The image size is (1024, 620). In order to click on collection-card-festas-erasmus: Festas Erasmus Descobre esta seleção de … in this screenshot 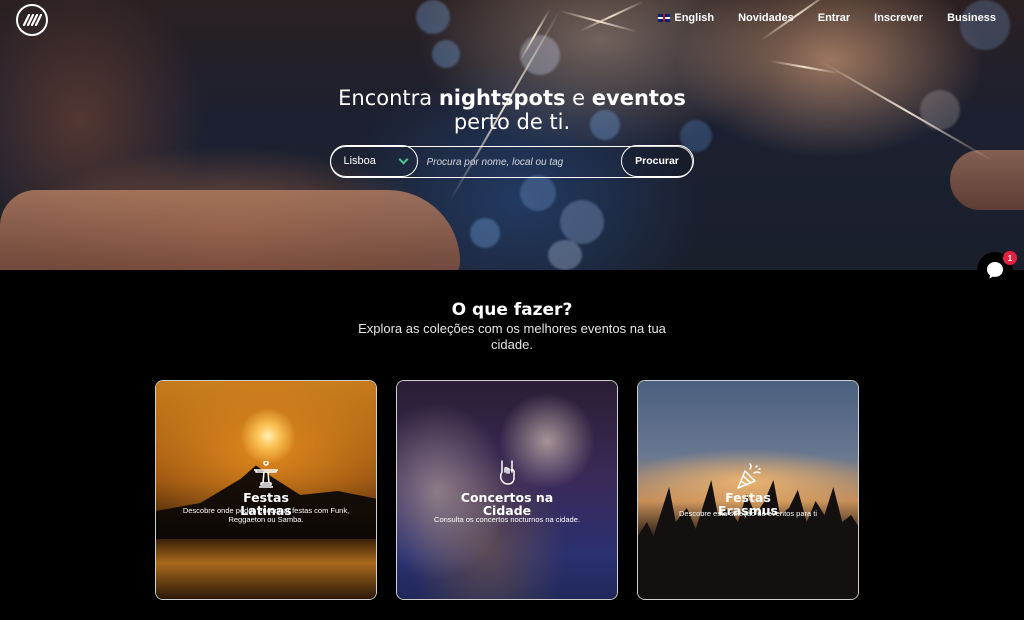, I will do `click(748, 490)`.